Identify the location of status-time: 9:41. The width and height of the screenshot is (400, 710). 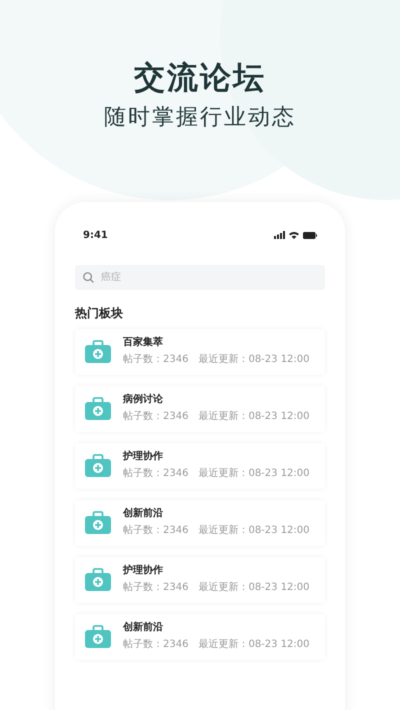
(95, 235).